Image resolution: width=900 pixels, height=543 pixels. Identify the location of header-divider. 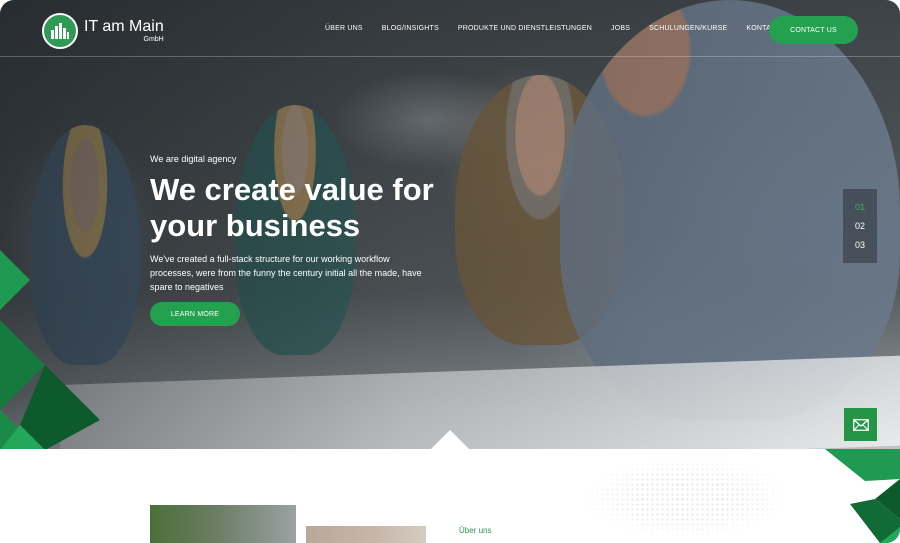
(450, 56).